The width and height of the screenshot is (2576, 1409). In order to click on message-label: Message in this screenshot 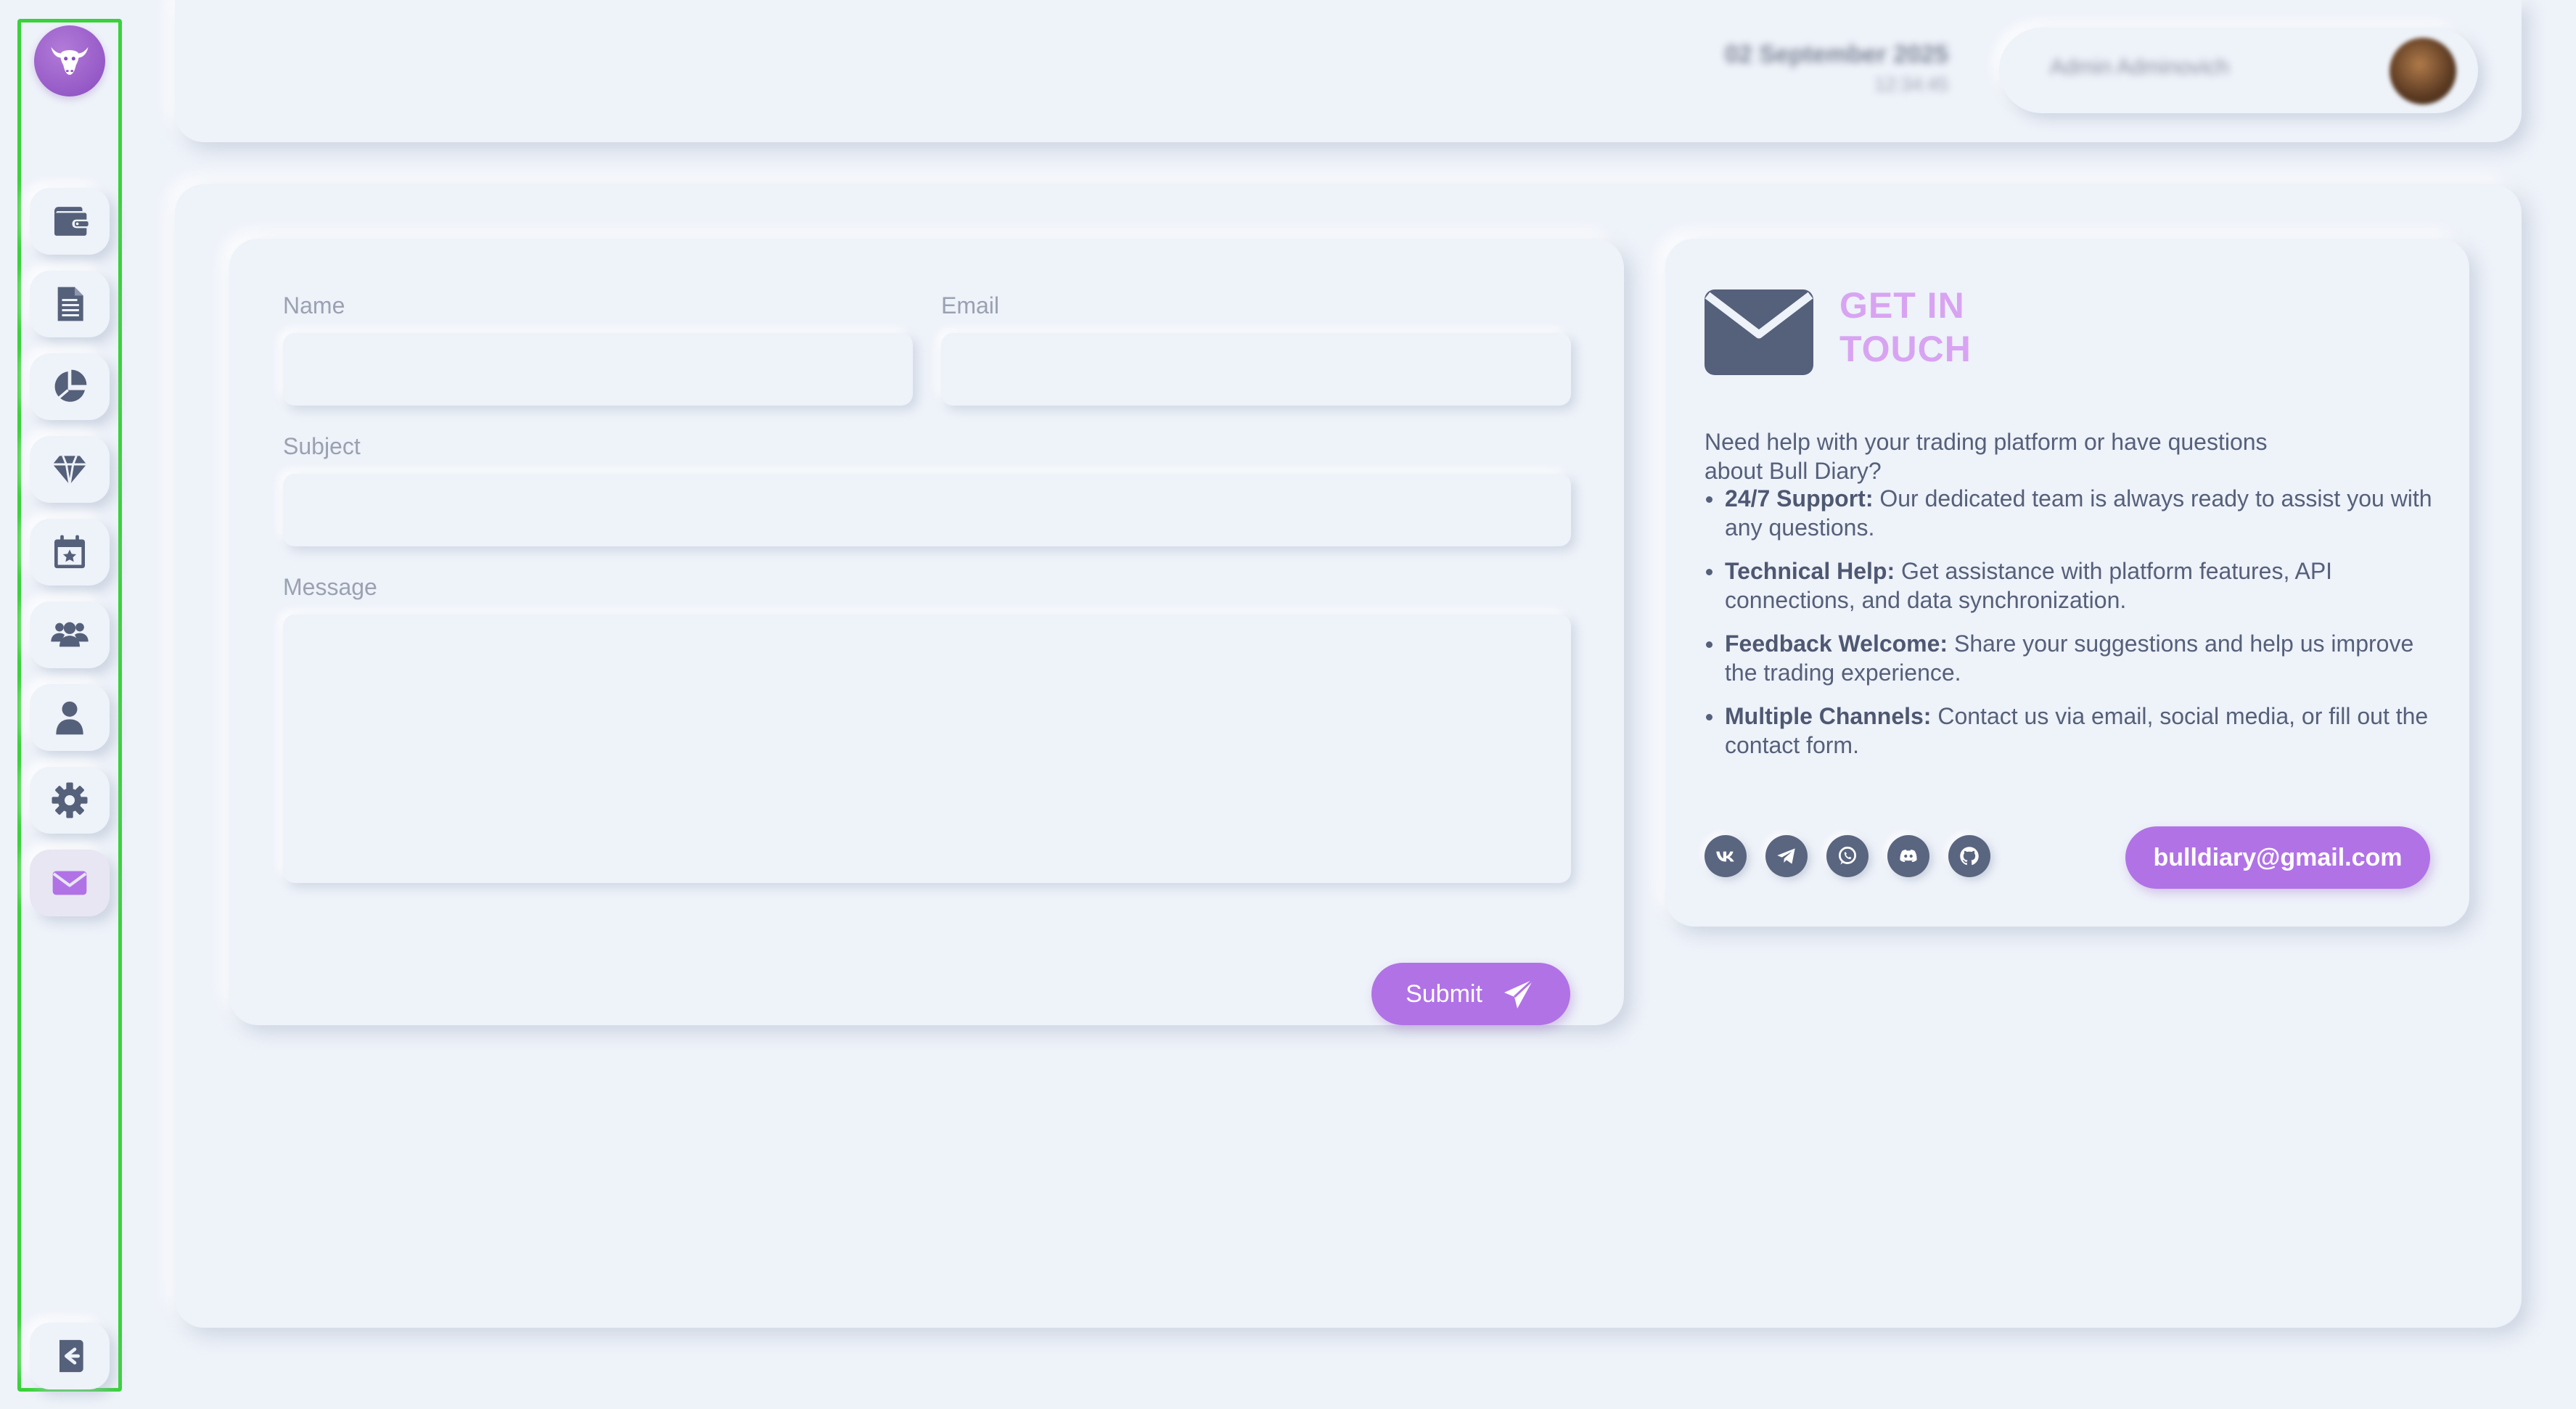, I will do `click(330, 587)`.